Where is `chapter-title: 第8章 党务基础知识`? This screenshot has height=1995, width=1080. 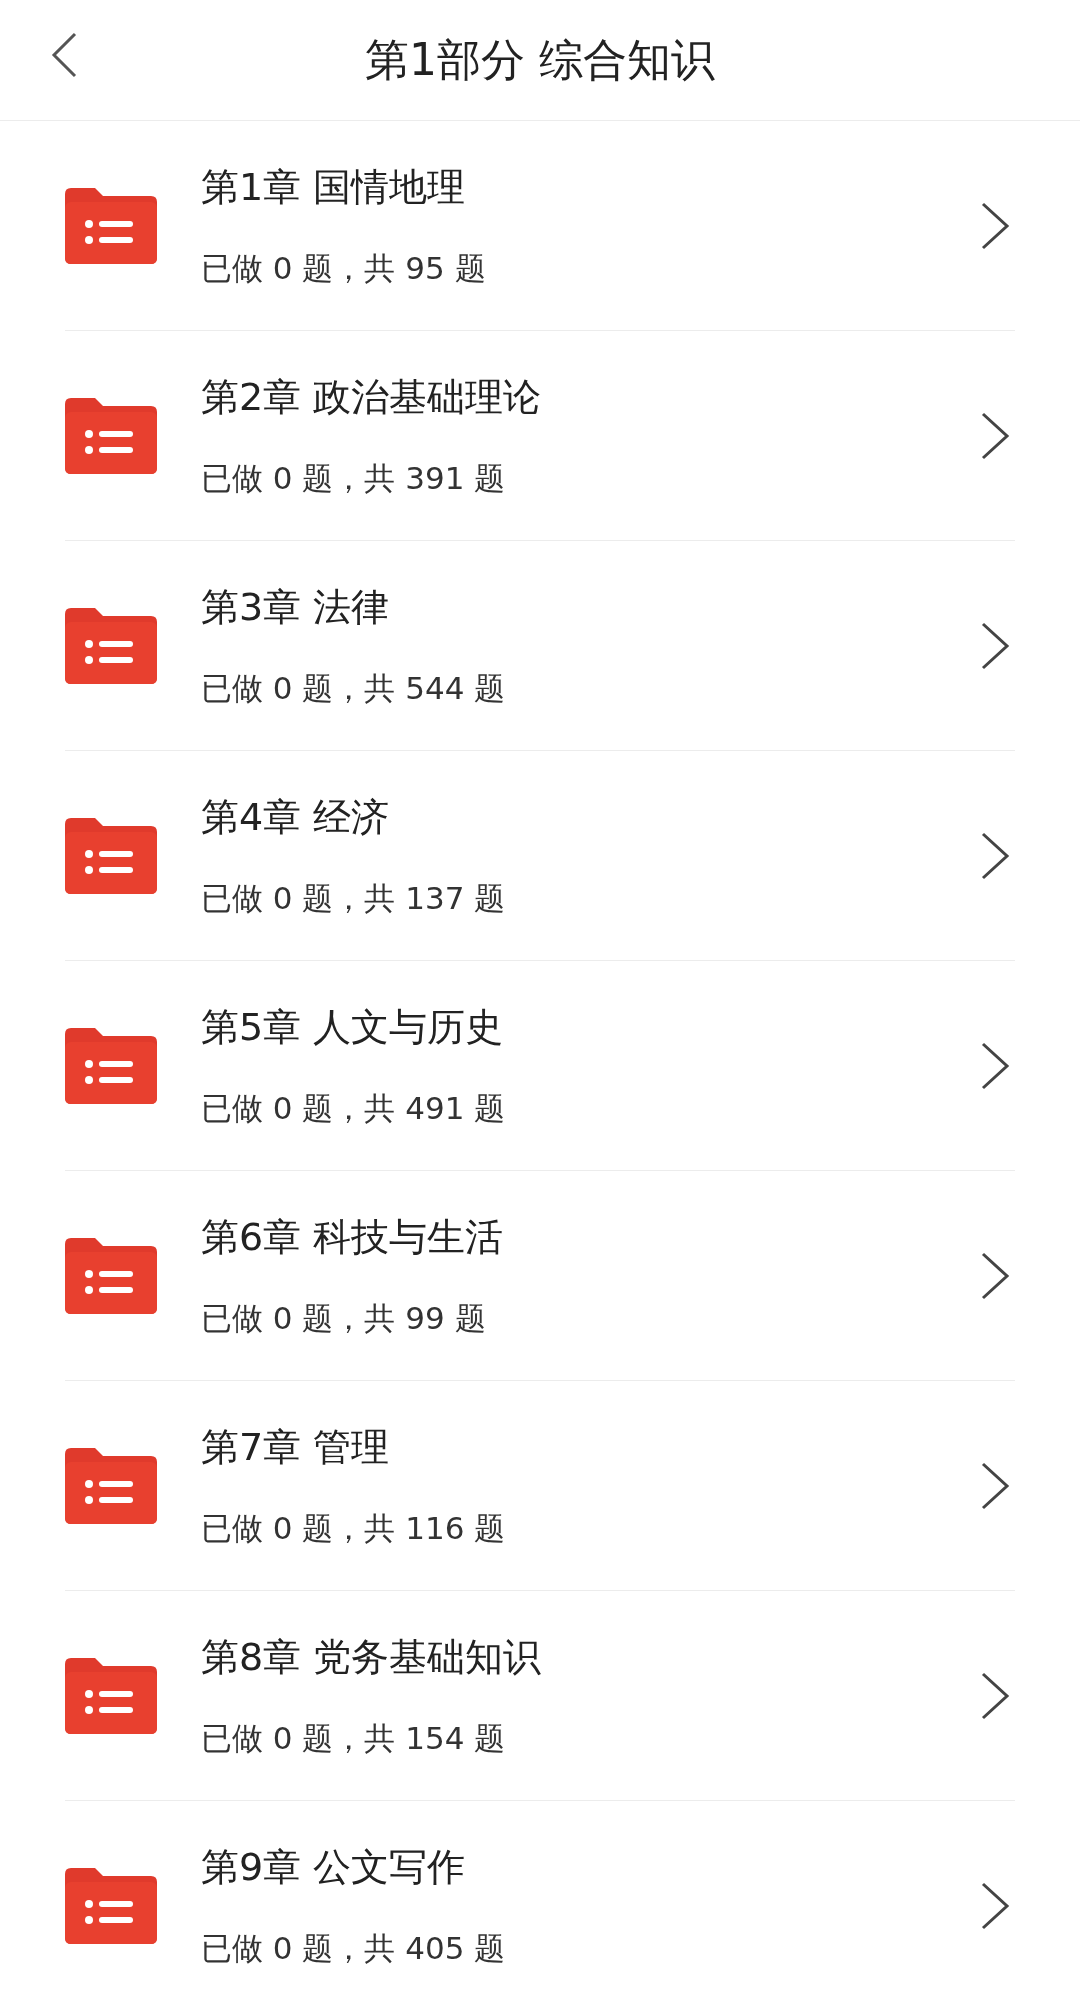
chapter-title: 第8章 党务基础知识 is located at coordinates (372, 1656).